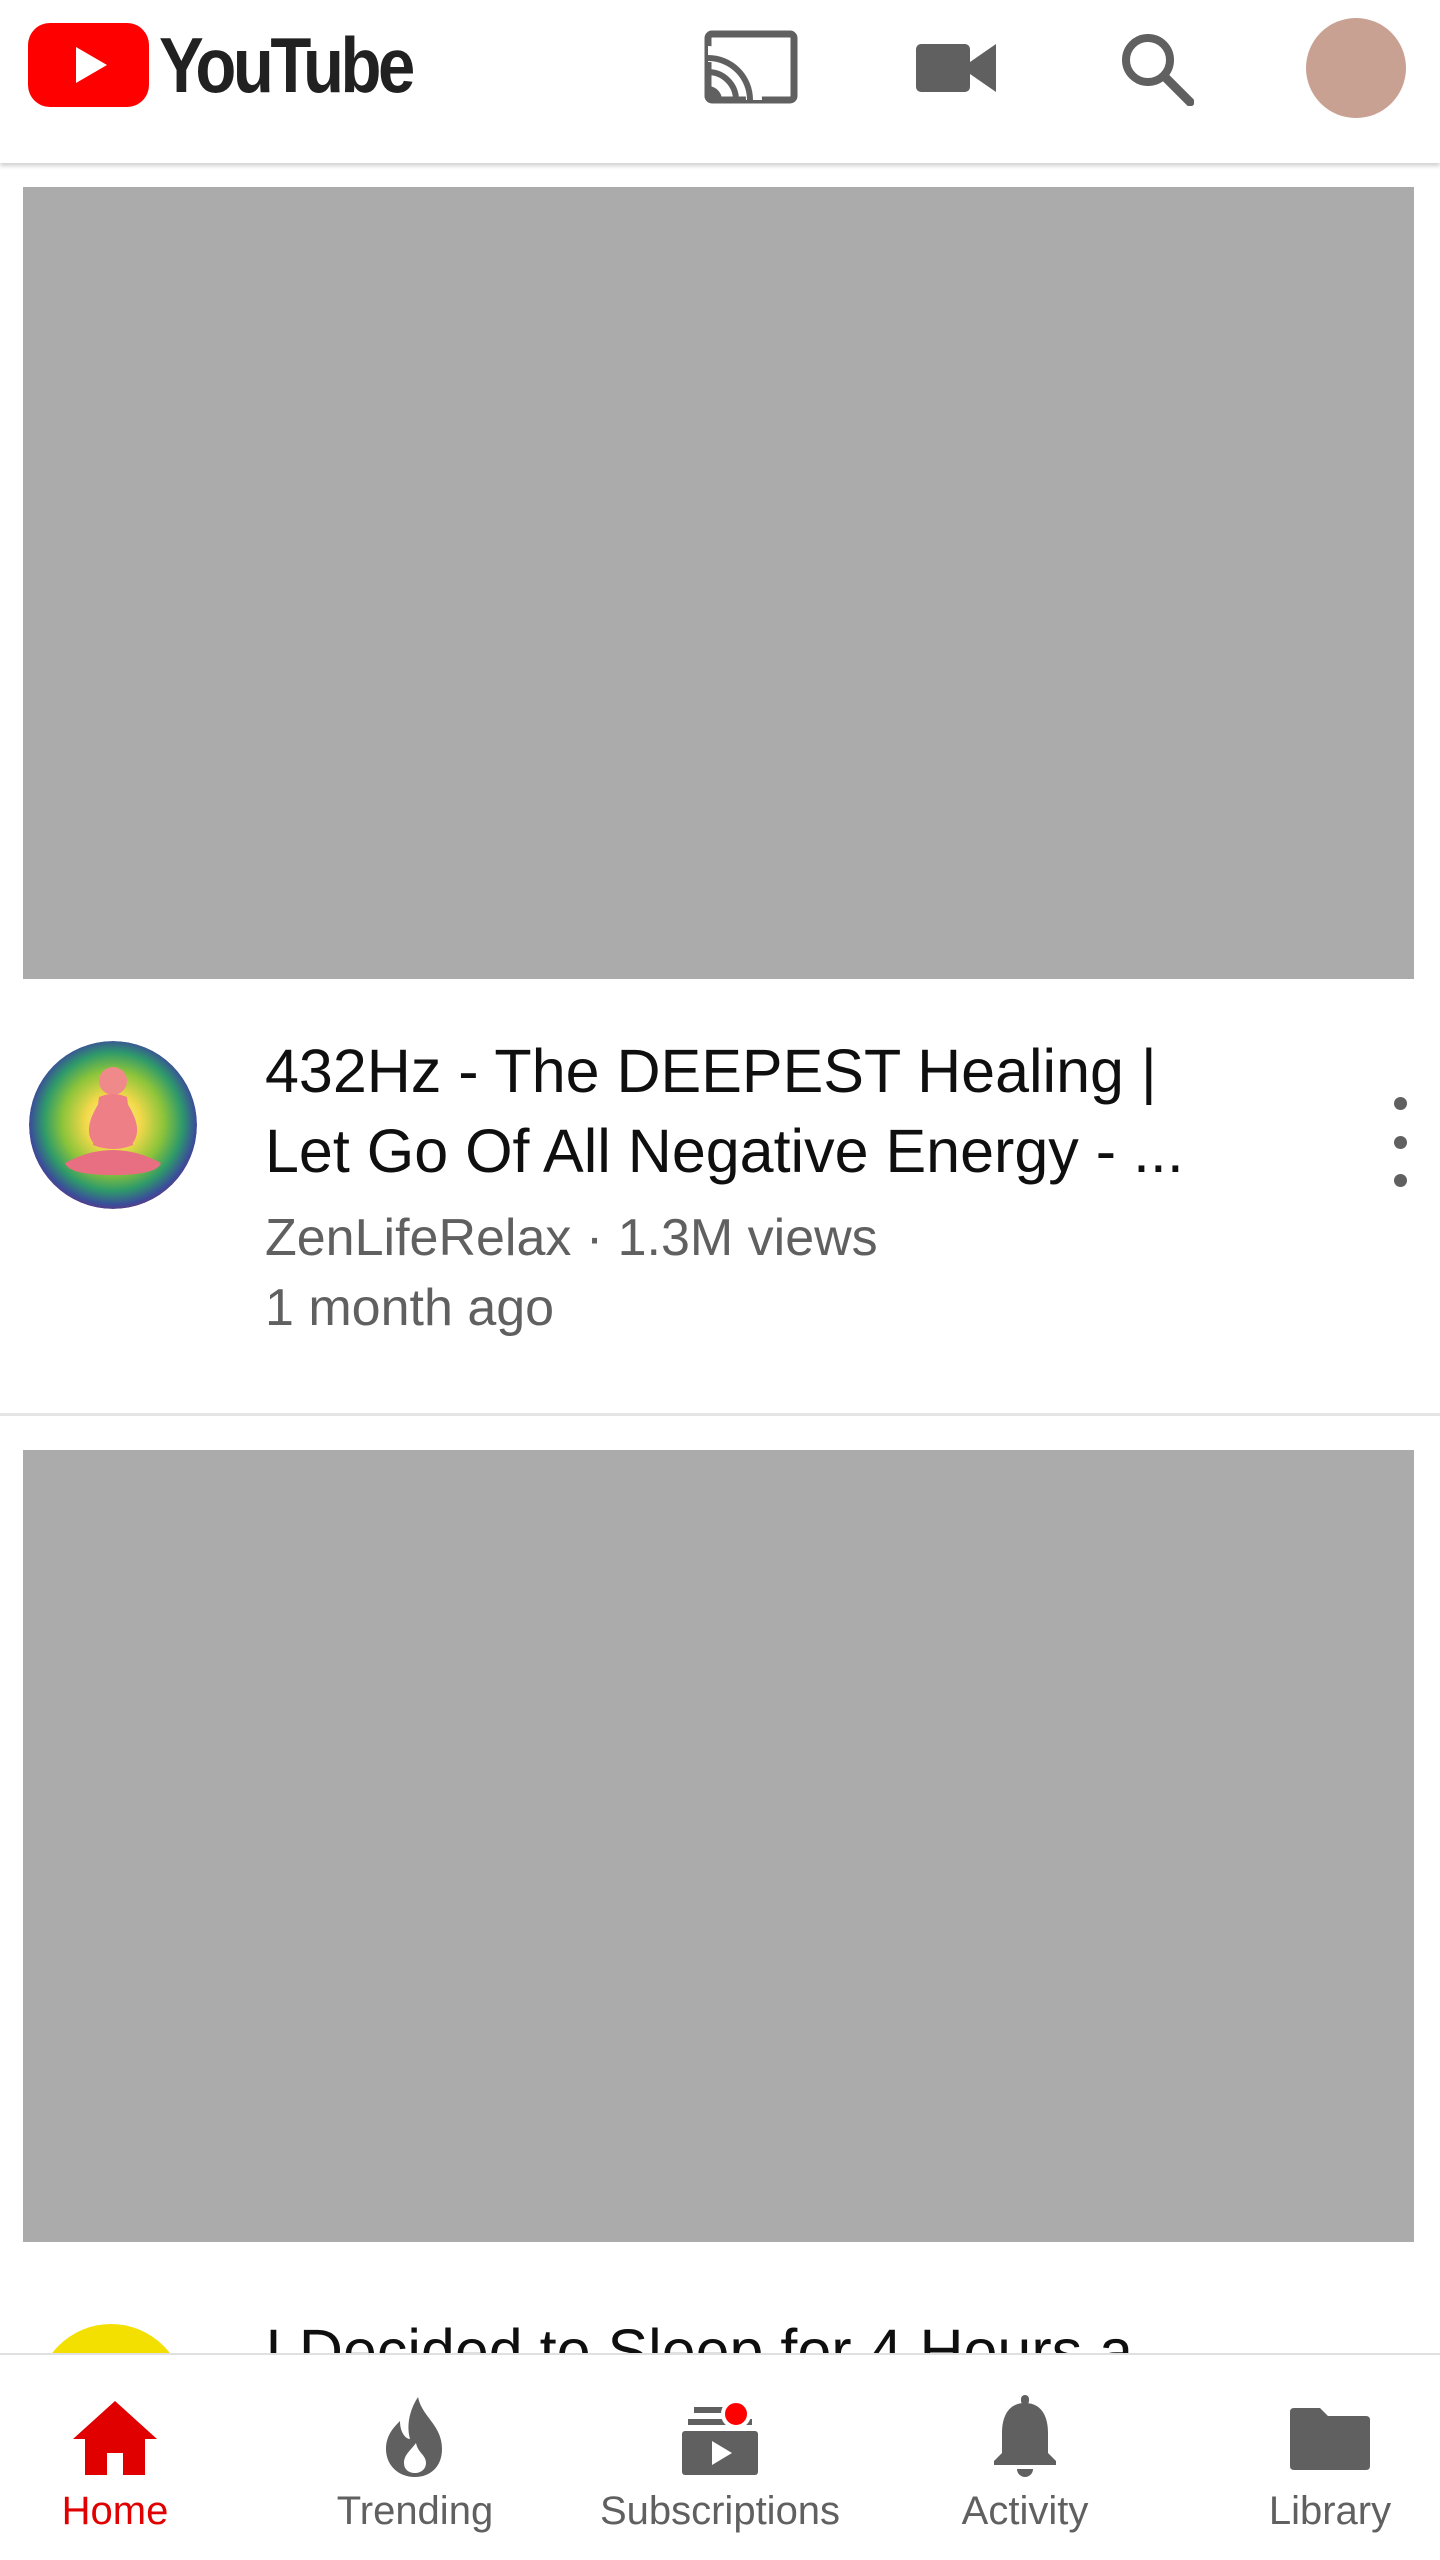 The width and height of the screenshot is (1440, 2560). I want to click on channel-and-views: ZenLifeRelax · 1.3M views, so click(571, 1238).